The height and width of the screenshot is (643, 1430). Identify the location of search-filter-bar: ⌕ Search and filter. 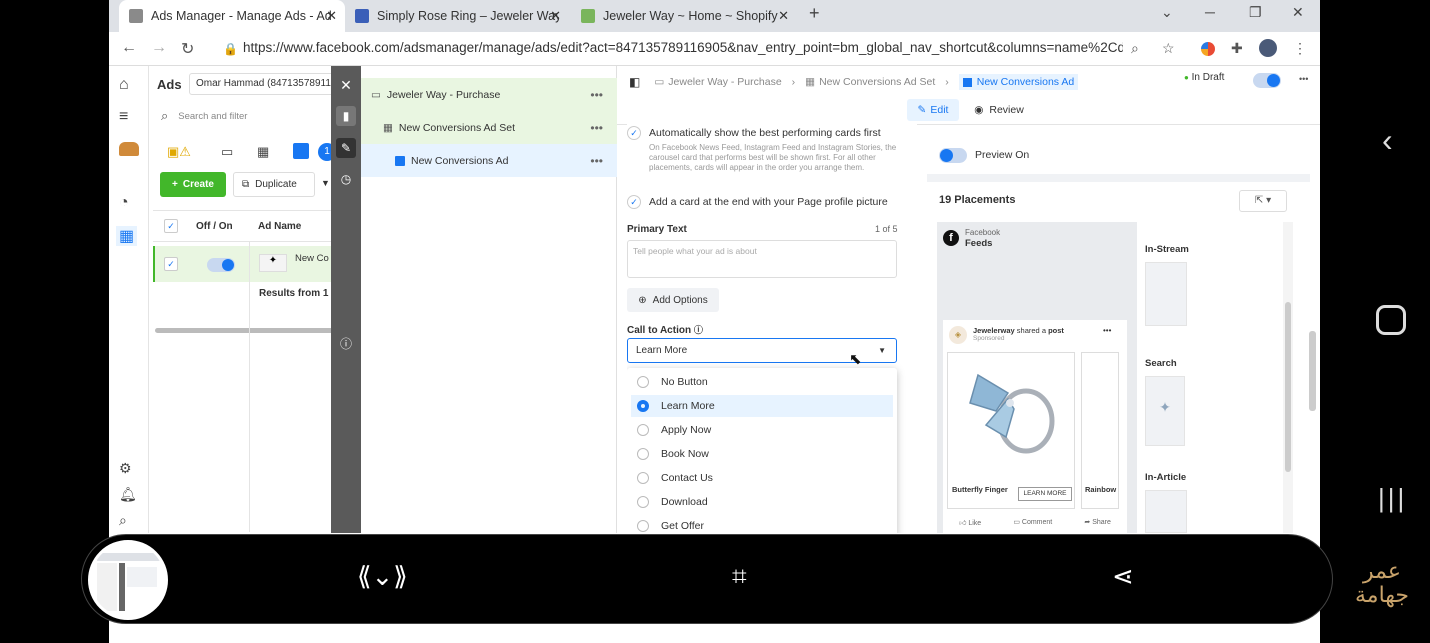
(242, 116).